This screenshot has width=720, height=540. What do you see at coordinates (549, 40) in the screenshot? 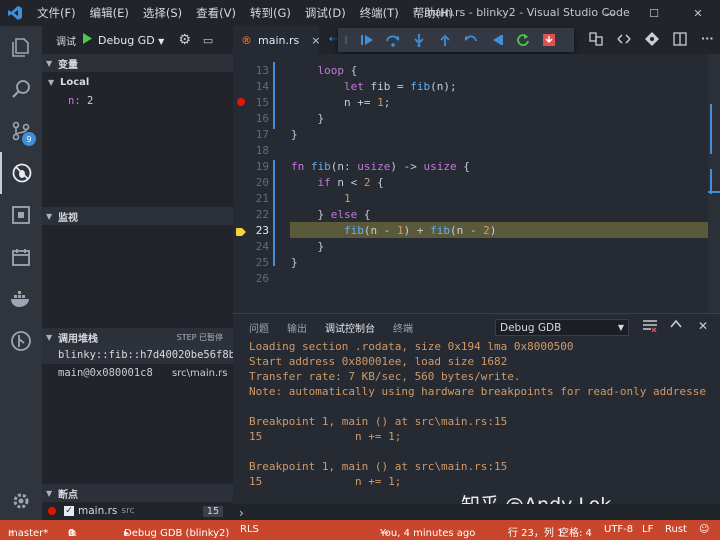
I see `stop-icon` at bounding box center [549, 40].